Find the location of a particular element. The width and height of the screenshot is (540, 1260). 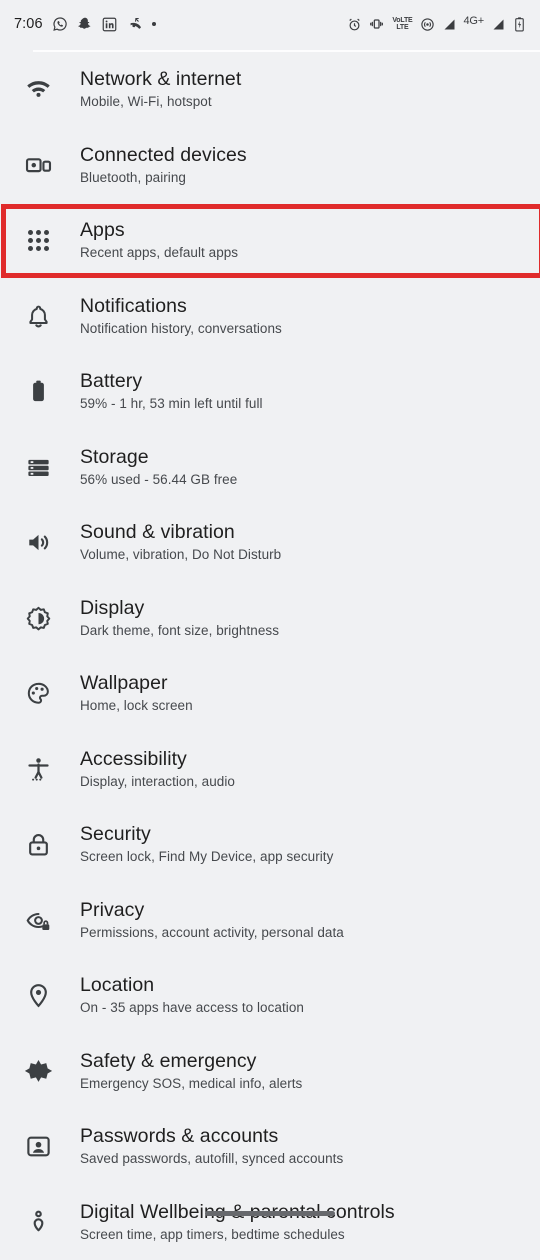

settings-row-storage: Storage56% used - 56.44 GB free is located at coordinates (270, 468).